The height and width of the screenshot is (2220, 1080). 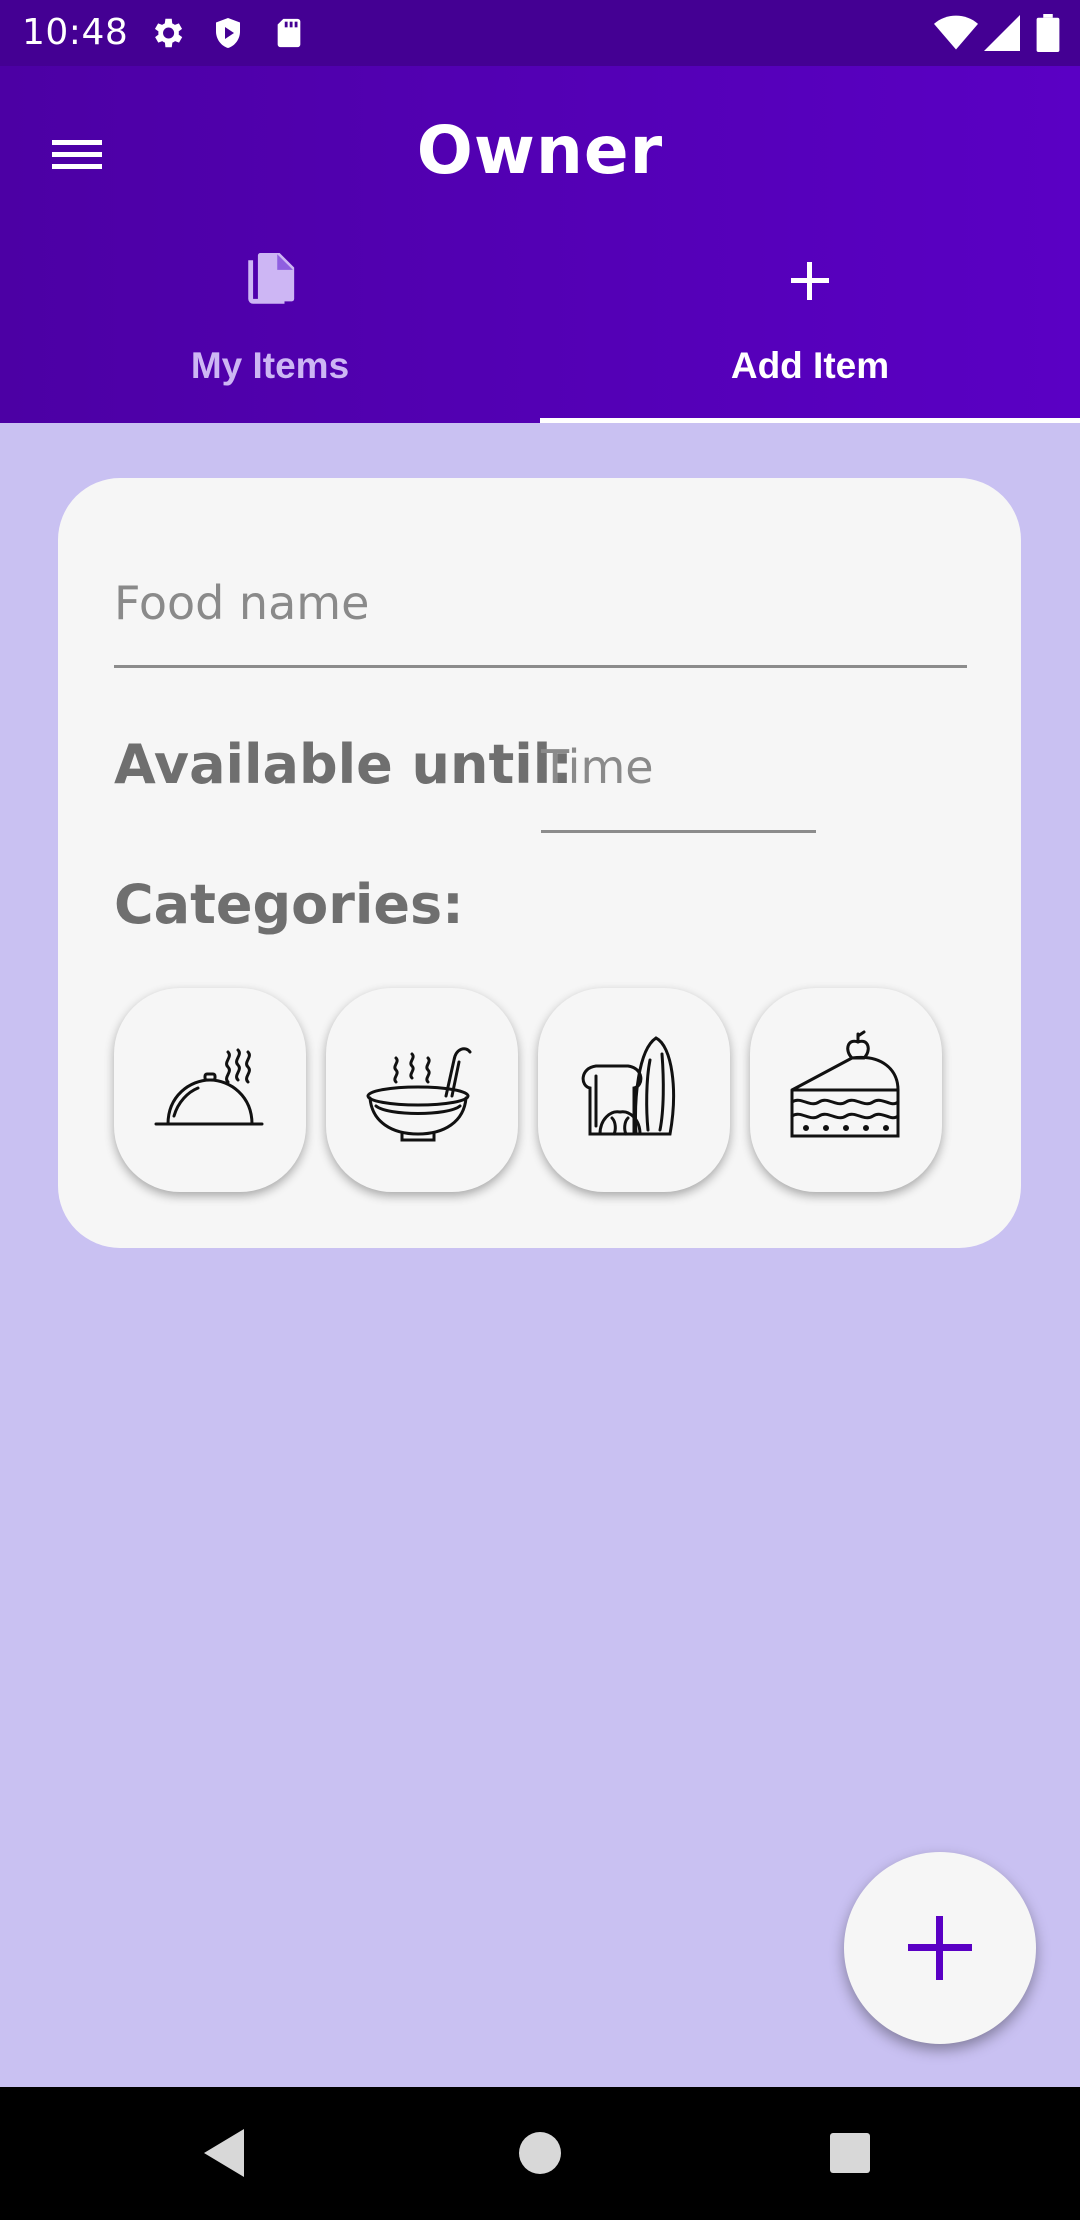 I want to click on available-until-label: Available until:, so click(x=343, y=764).